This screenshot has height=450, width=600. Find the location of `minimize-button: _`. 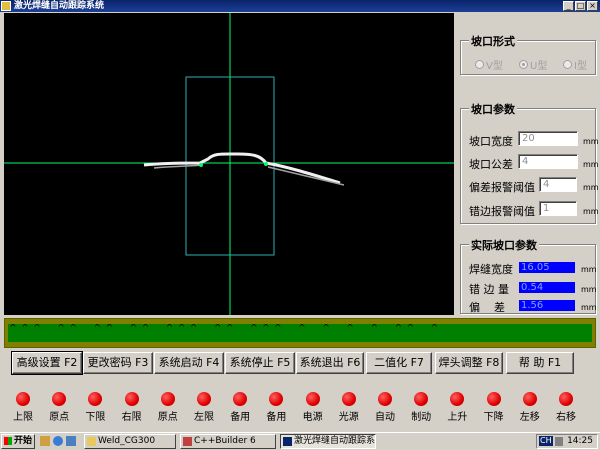

minimize-button: _ is located at coordinates (568, 6).